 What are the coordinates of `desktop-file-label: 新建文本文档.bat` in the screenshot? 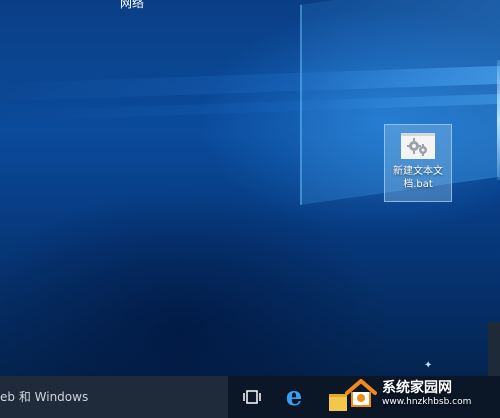 It's located at (418, 178).